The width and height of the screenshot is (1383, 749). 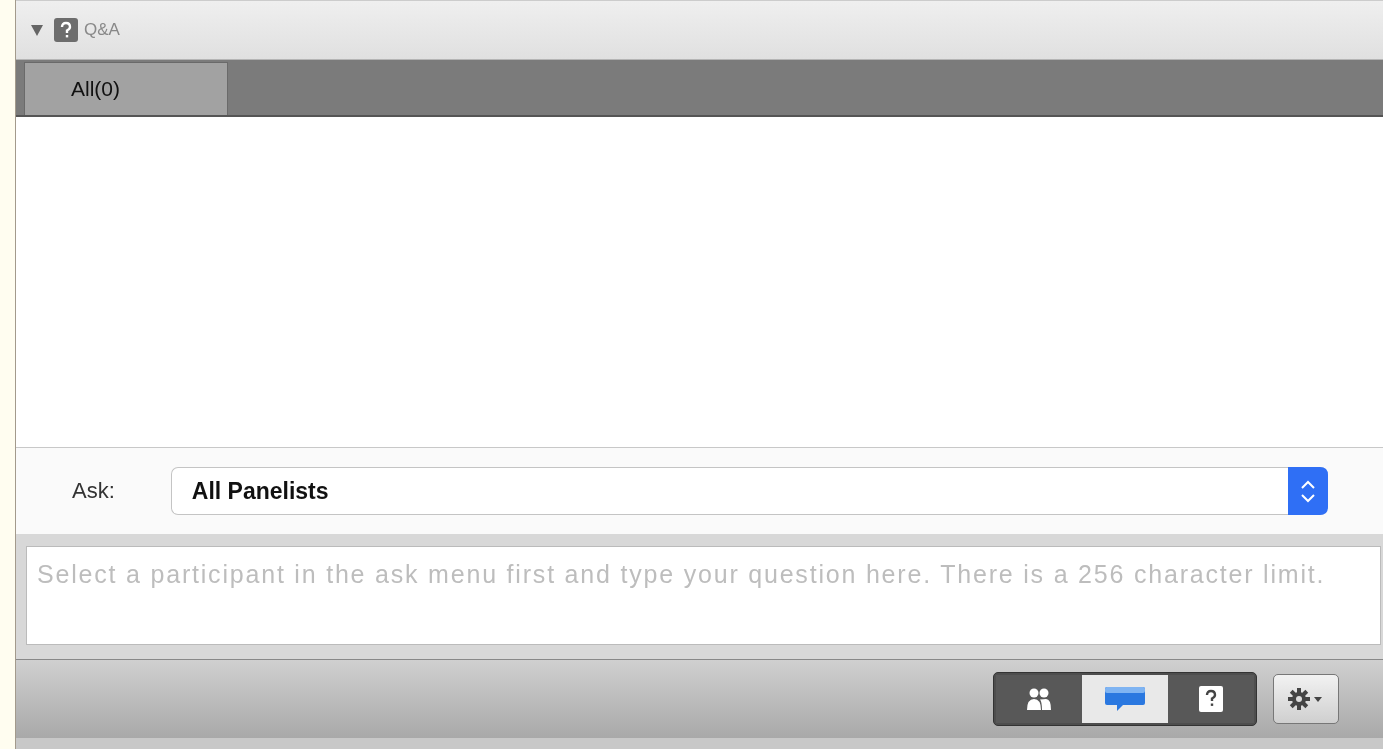 What do you see at coordinates (1308, 491) in the screenshot?
I see `stepper-icon` at bounding box center [1308, 491].